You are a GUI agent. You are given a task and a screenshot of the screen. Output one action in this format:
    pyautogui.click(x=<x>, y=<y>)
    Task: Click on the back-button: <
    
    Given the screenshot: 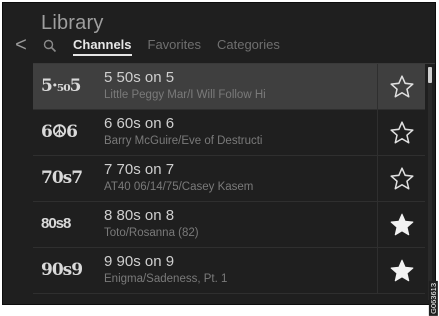 What is the action you would take?
    pyautogui.click(x=21, y=45)
    